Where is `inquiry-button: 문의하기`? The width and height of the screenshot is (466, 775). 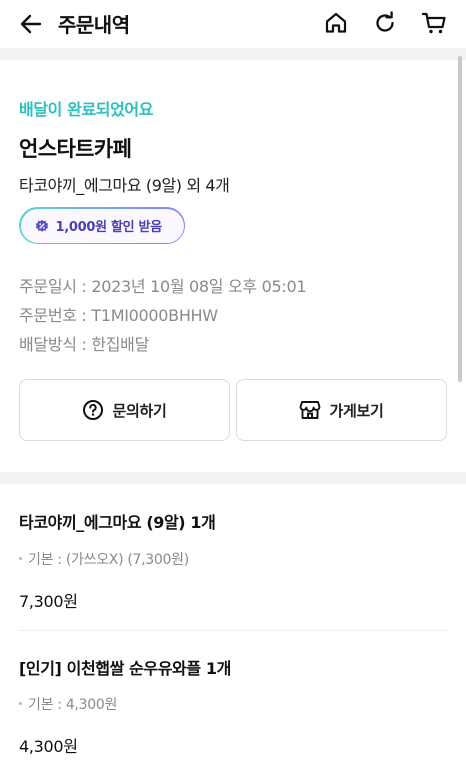 inquiry-button: 문의하기 is located at coordinates (124, 410).